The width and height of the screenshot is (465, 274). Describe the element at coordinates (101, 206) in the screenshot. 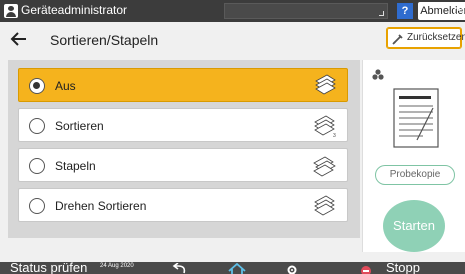

I see `option-label: Drehen Sortieren` at that location.